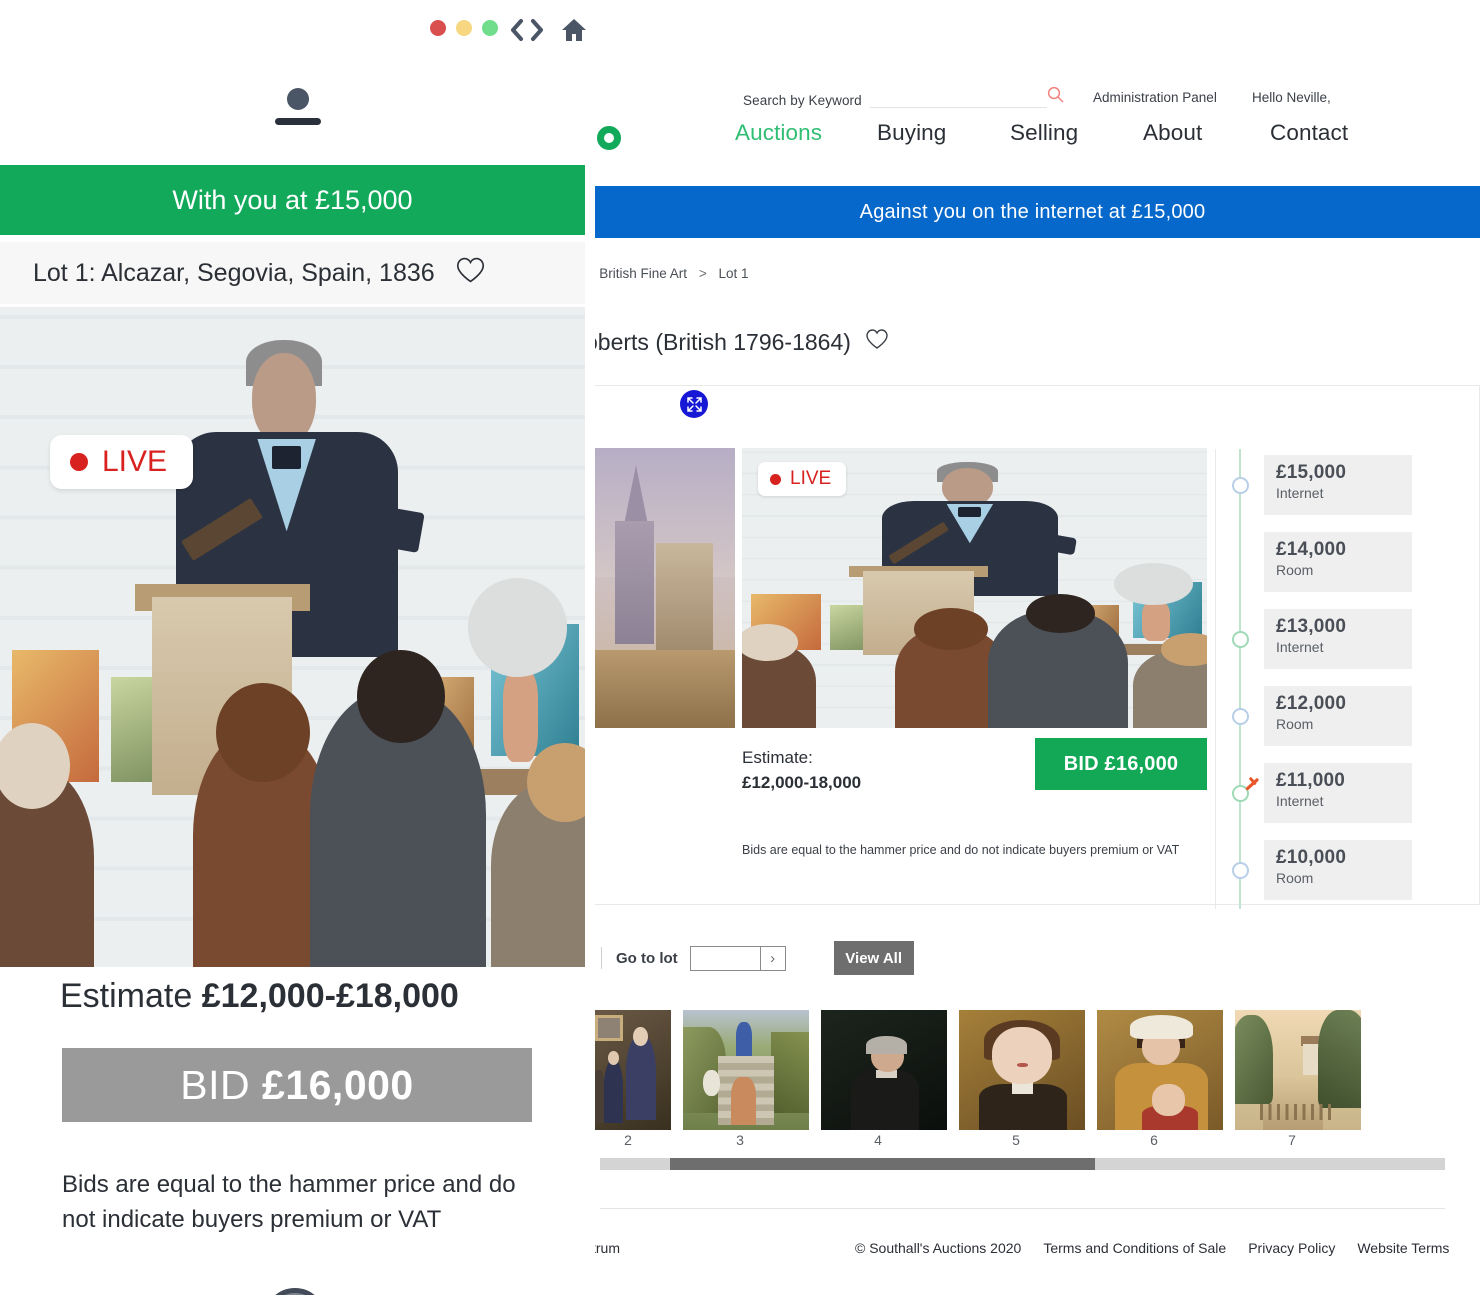 The width and height of the screenshot is (1480, 1295). I want to click on search-label: Search by Keyword, so click(802, 100).